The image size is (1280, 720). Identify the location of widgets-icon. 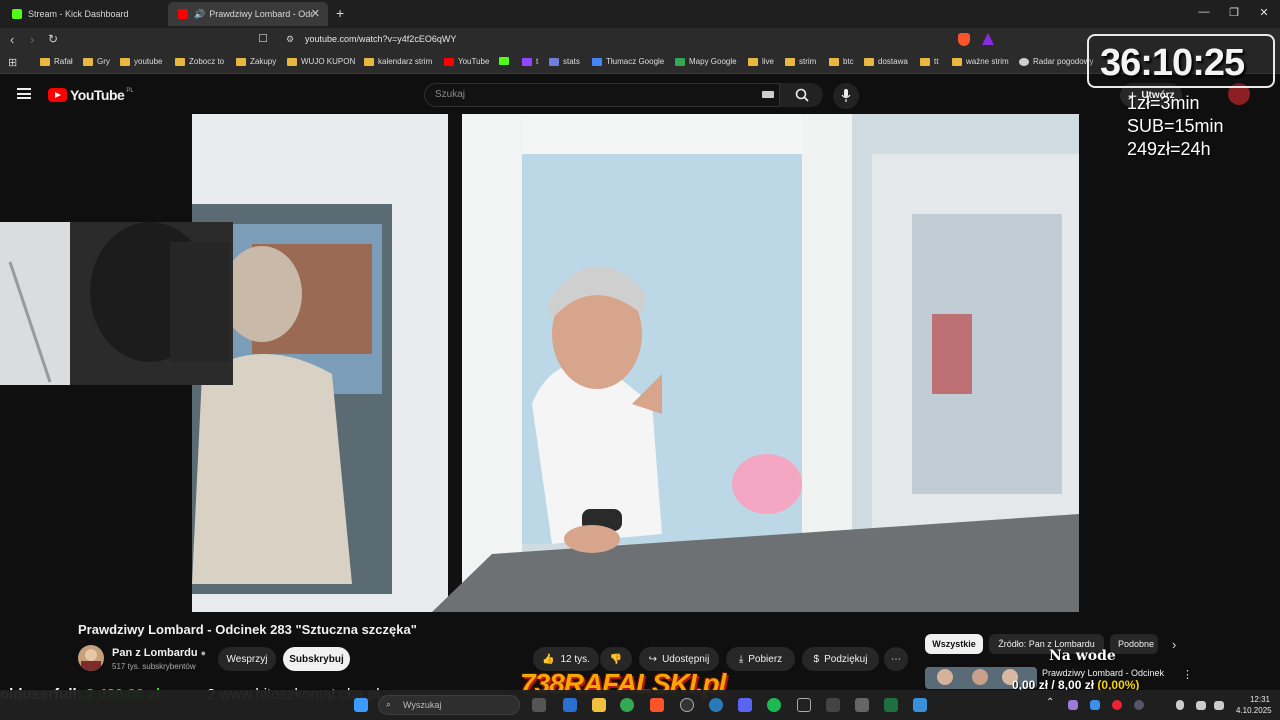
(570, 705).